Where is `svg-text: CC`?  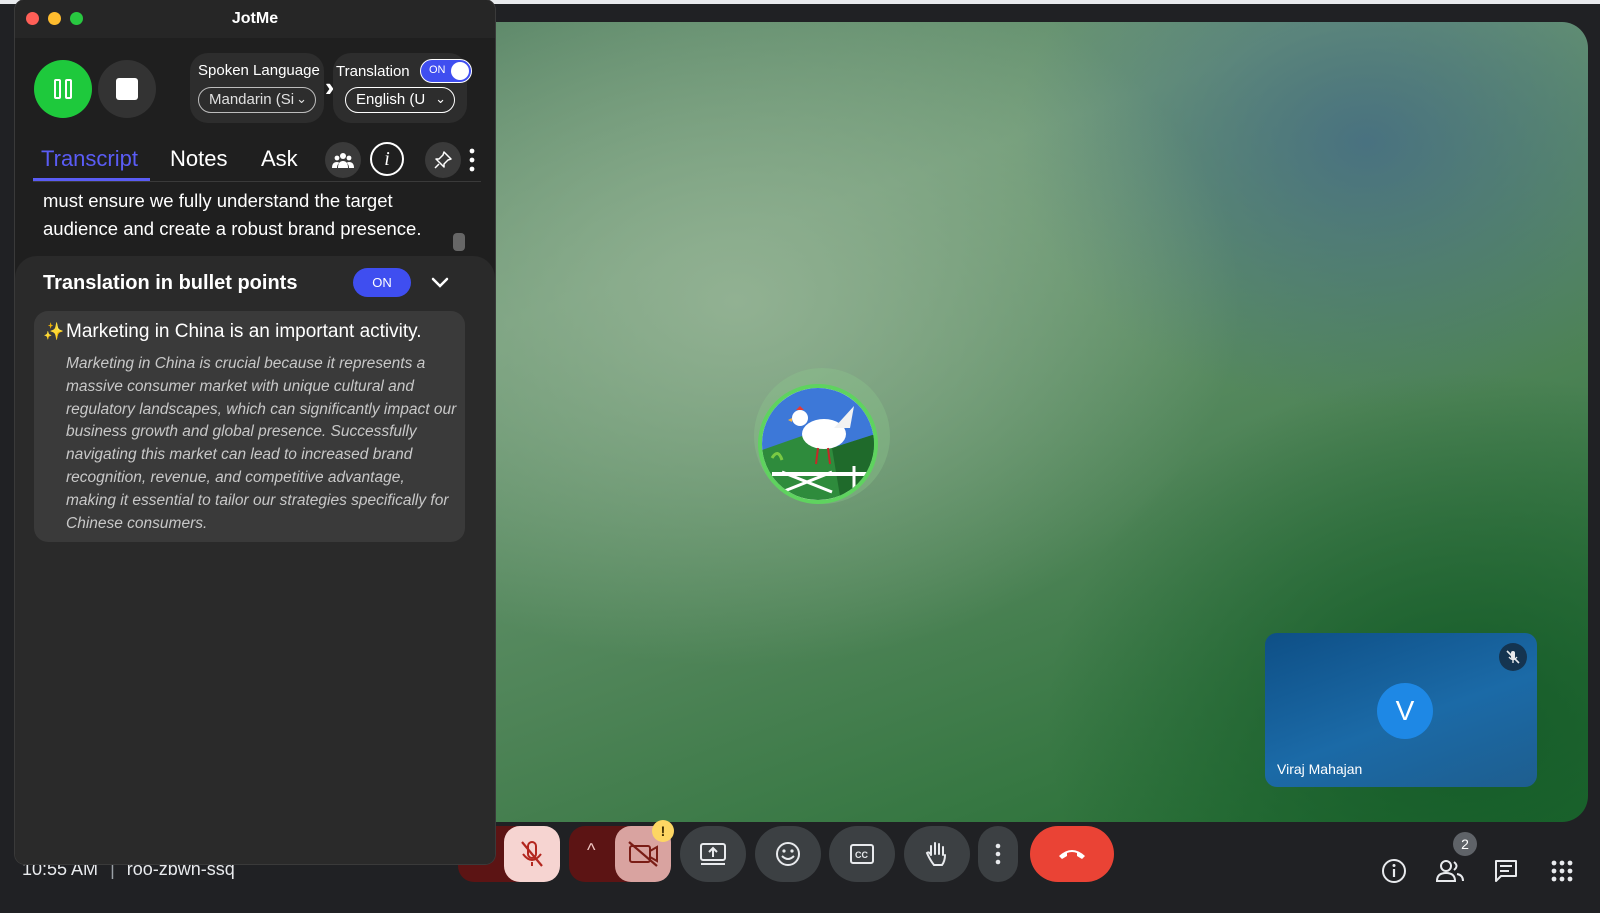 svg-text: CC is located at coordinates (861, 855).